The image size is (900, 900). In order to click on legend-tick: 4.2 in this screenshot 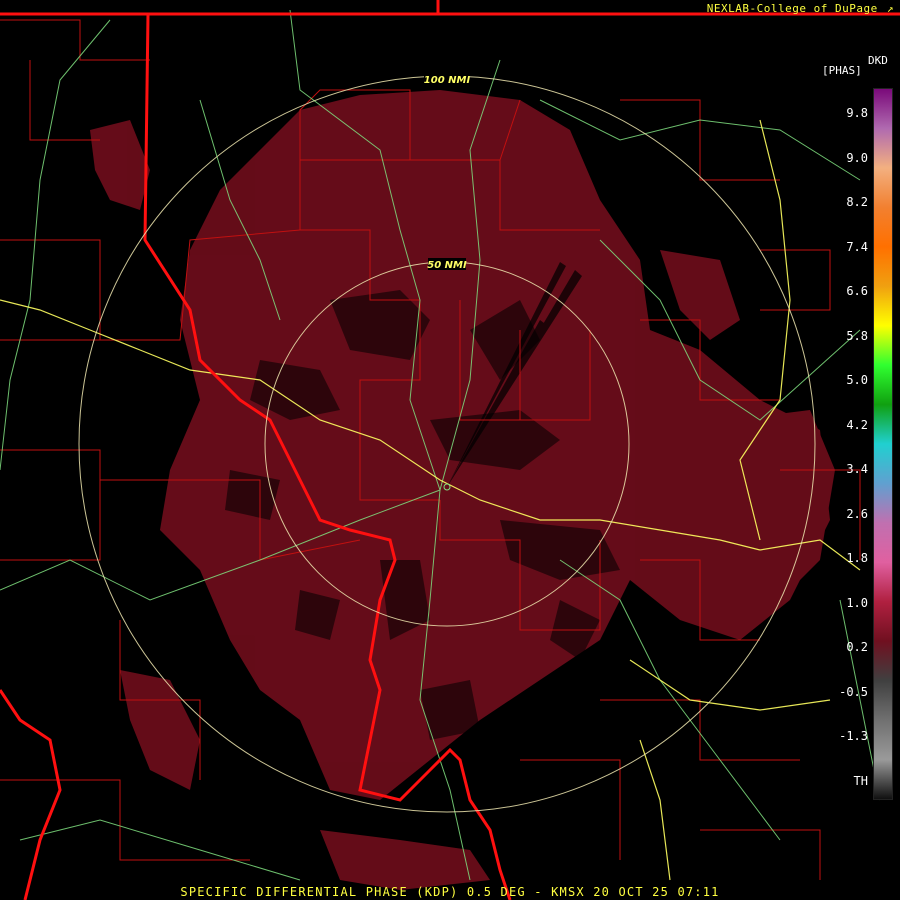, I will do `click(857, 424)`.